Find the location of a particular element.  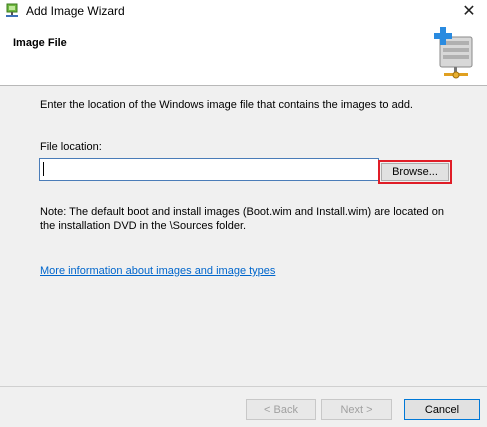

back-button: < Back is located at coordinates (281, 409).